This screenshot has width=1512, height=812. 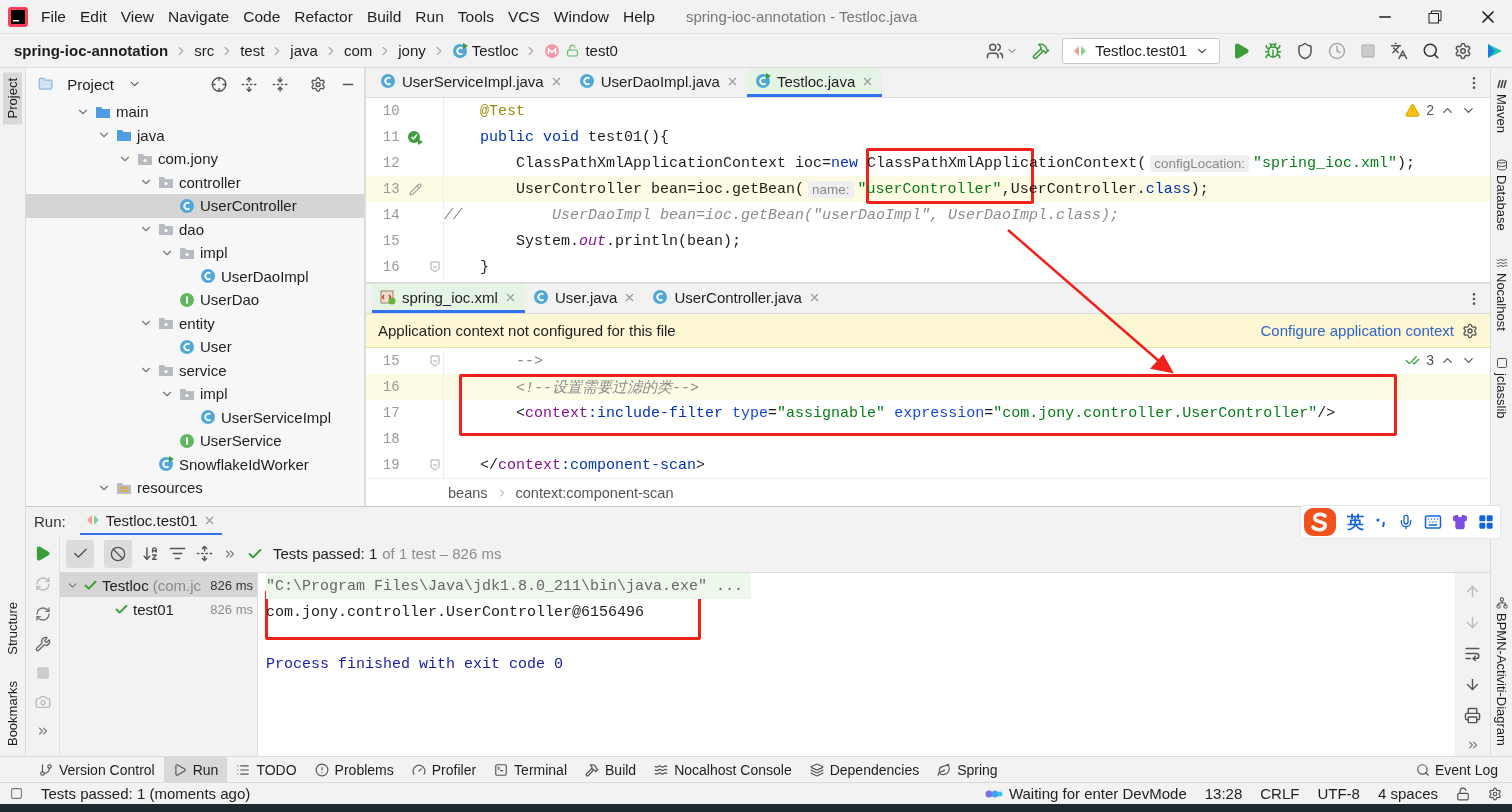 What do you see at coordinates (42, 644) in the screenshot?
I see `wrench-icon` at bounding box center [42, 644].